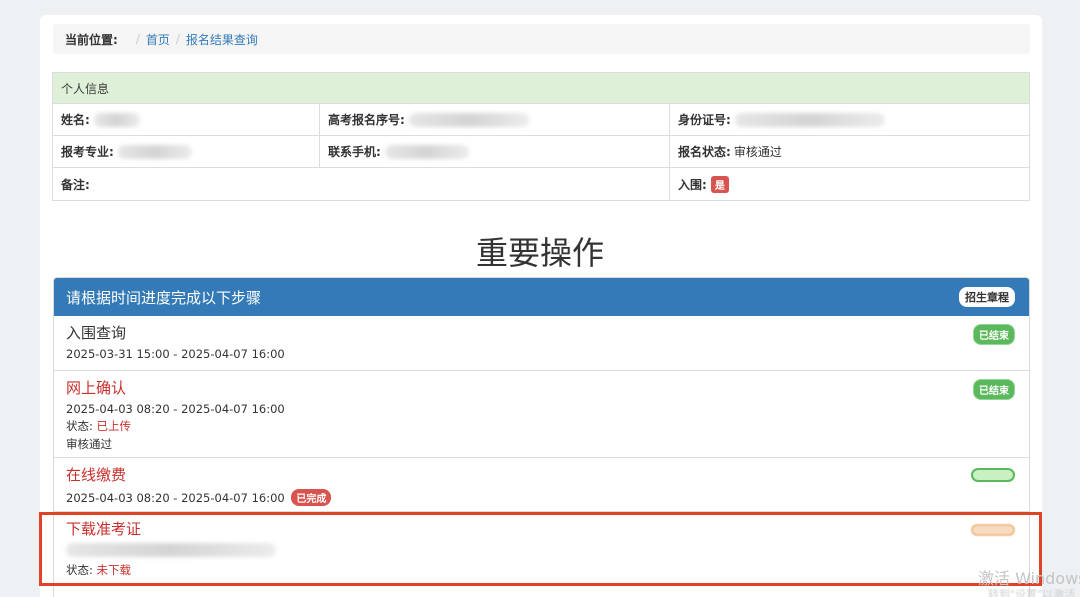  What do you see at coordinates (91, 39) in the screenshot?
I see `breadcrumb-label: 当前位置:` at bounding box center [91, 39].